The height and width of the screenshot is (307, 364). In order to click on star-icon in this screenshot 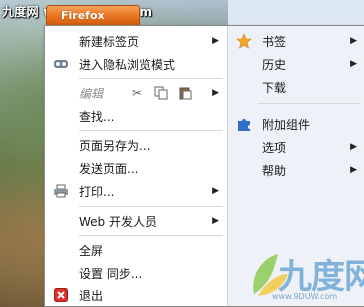, I will do `click(244, 41)`.